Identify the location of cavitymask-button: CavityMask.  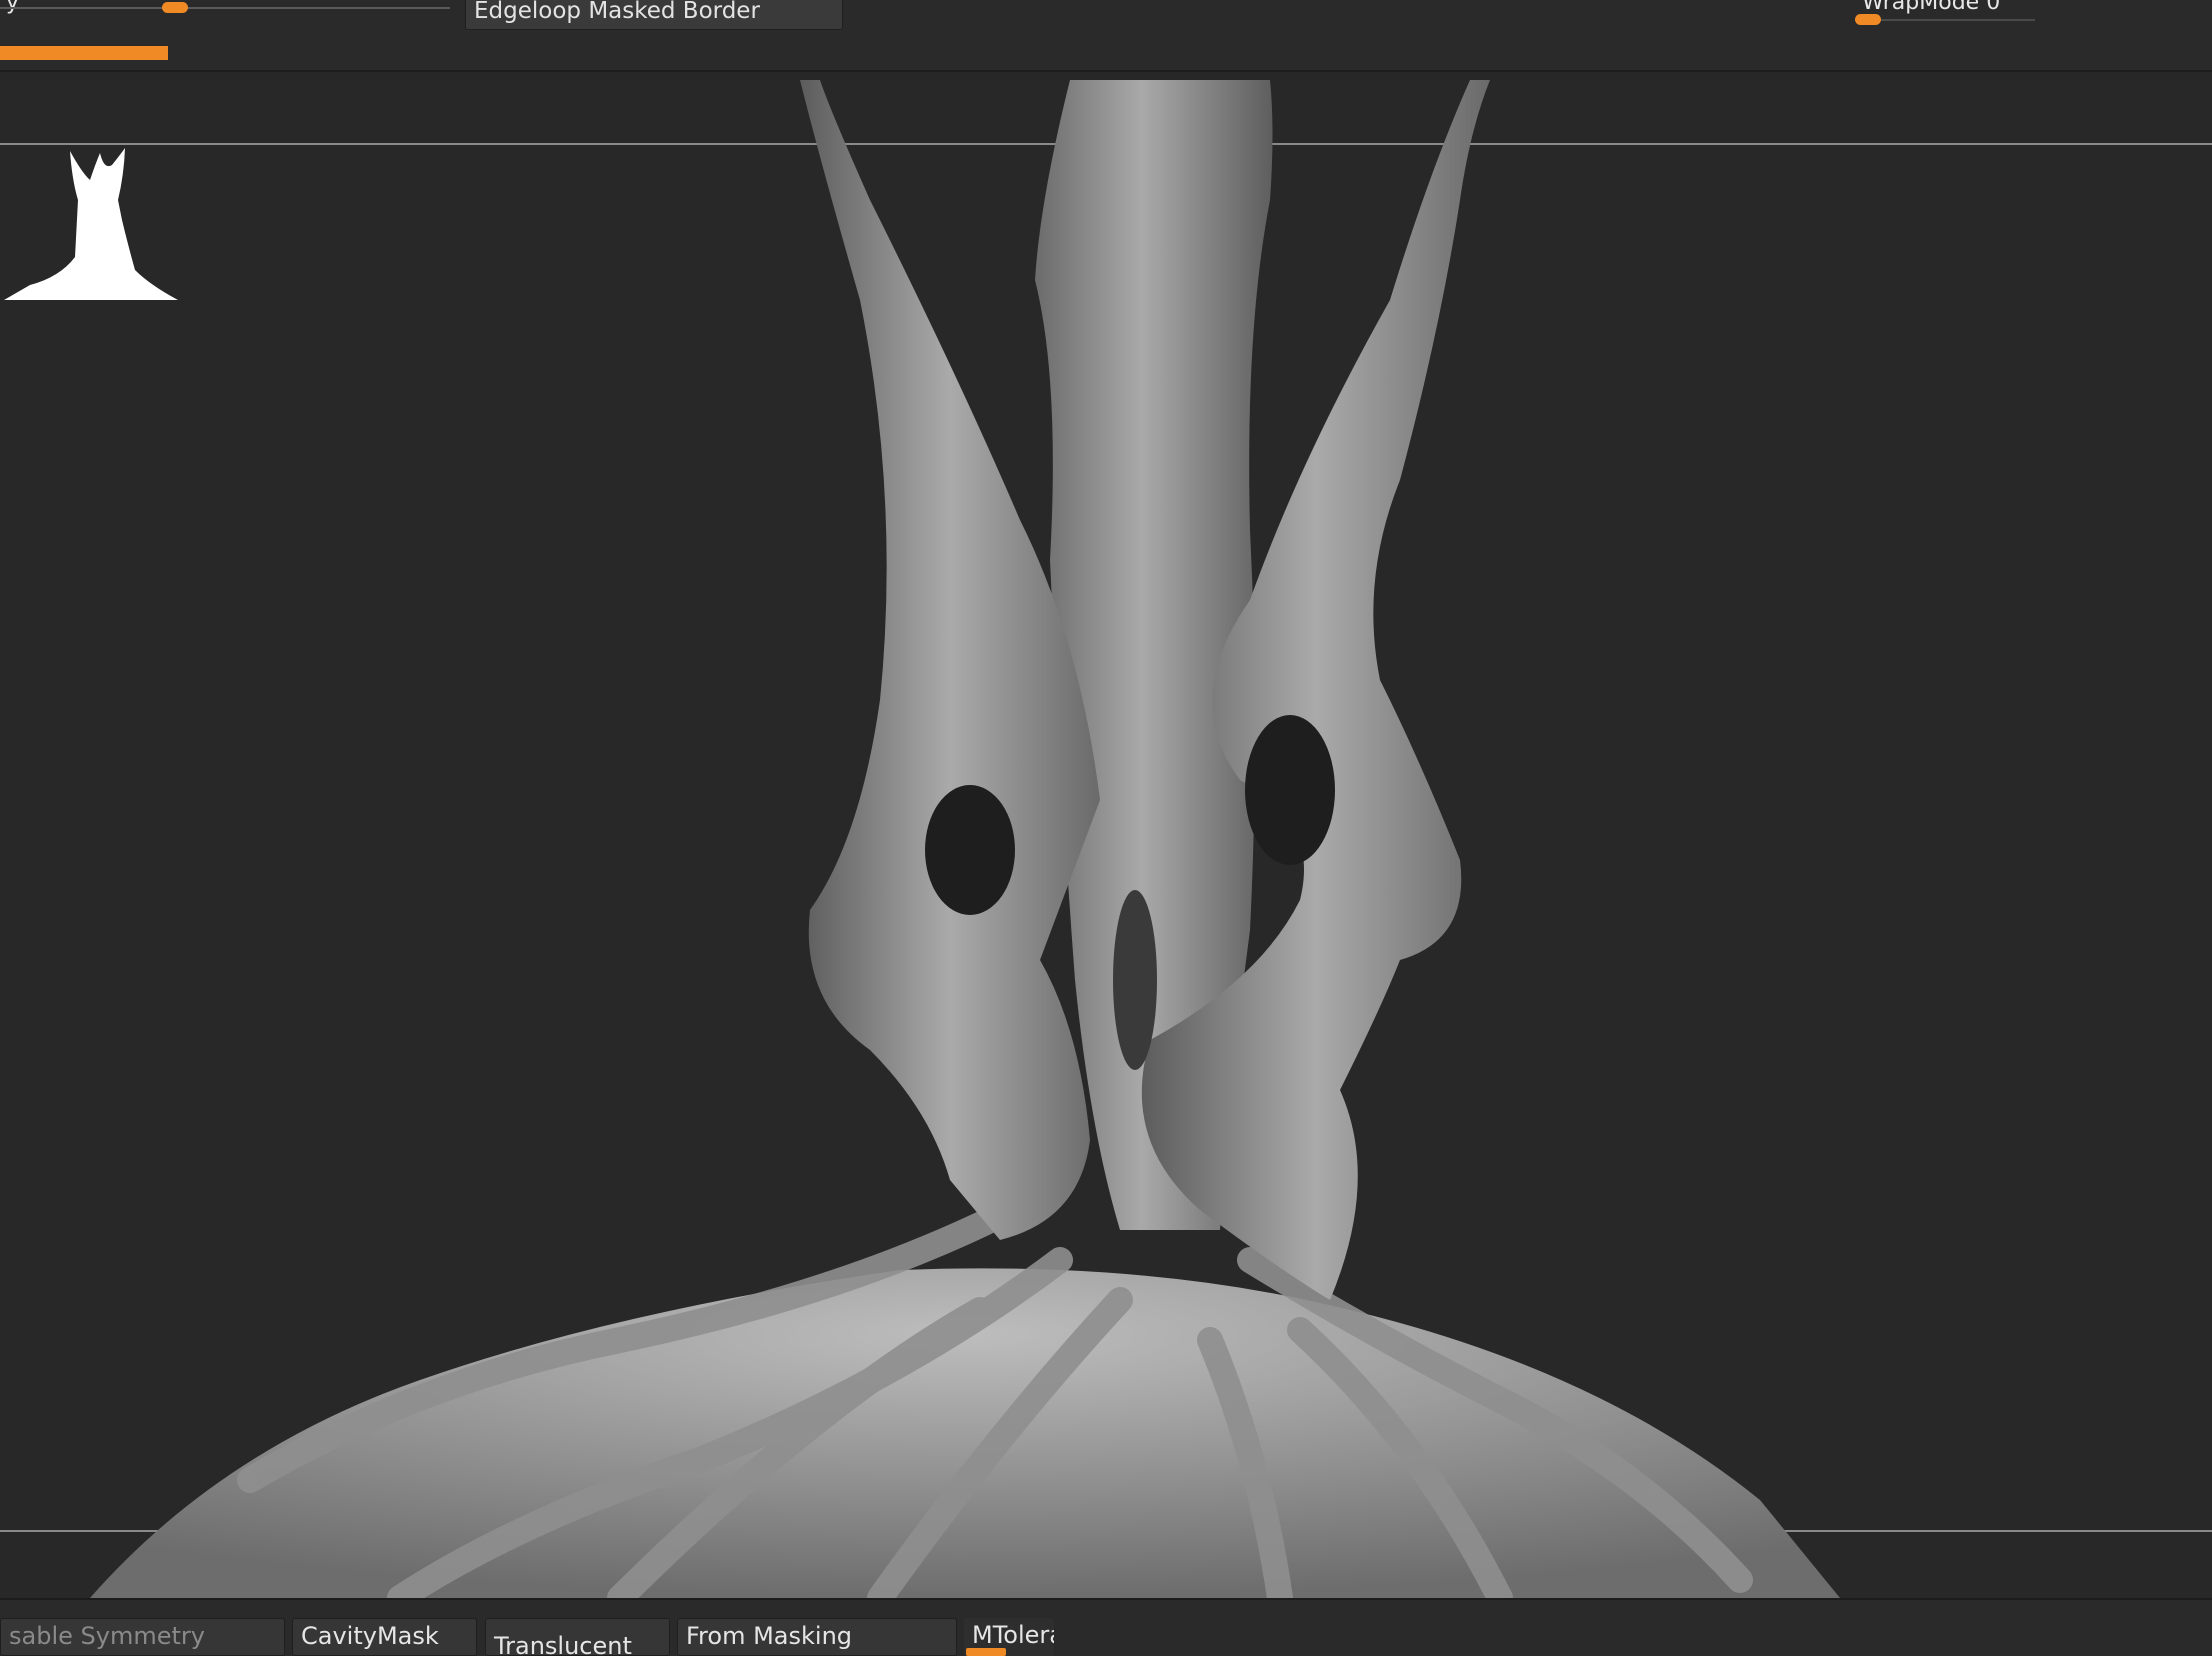
(384, 1637).